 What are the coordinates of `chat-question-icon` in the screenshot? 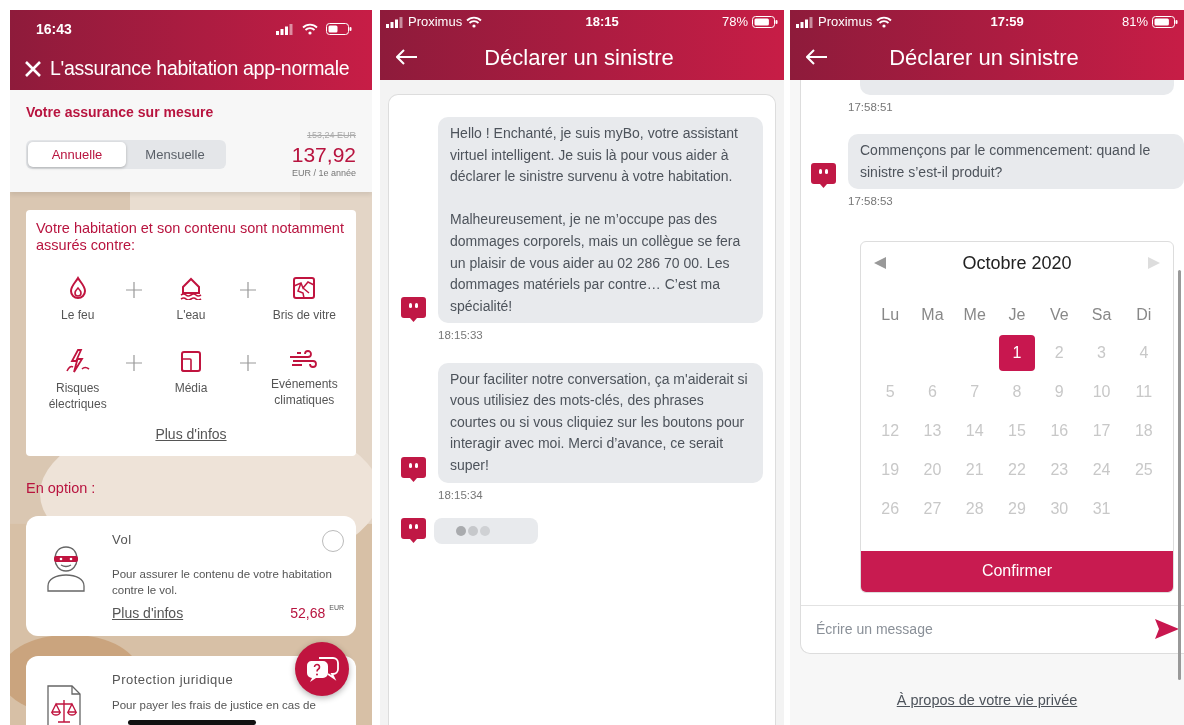 It's located at (322, 669).